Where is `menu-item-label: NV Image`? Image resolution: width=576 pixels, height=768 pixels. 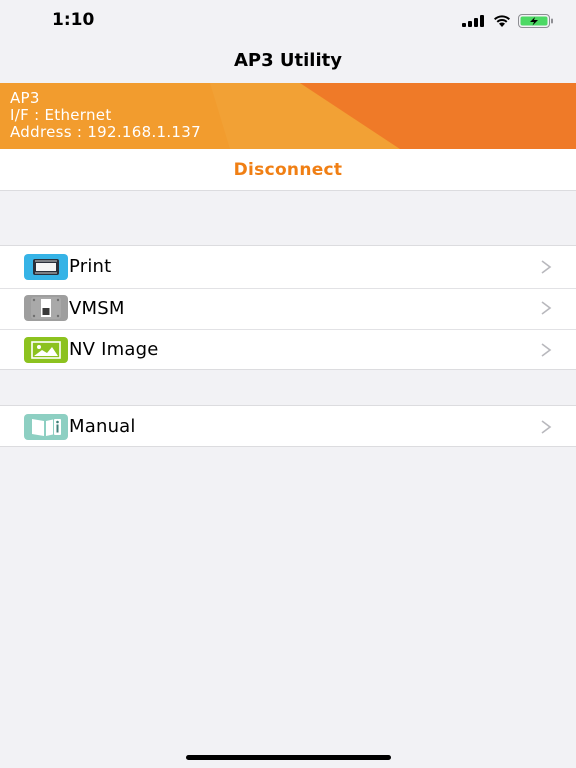
menu-item-label: NV Image is located at coordinates (114, 350).